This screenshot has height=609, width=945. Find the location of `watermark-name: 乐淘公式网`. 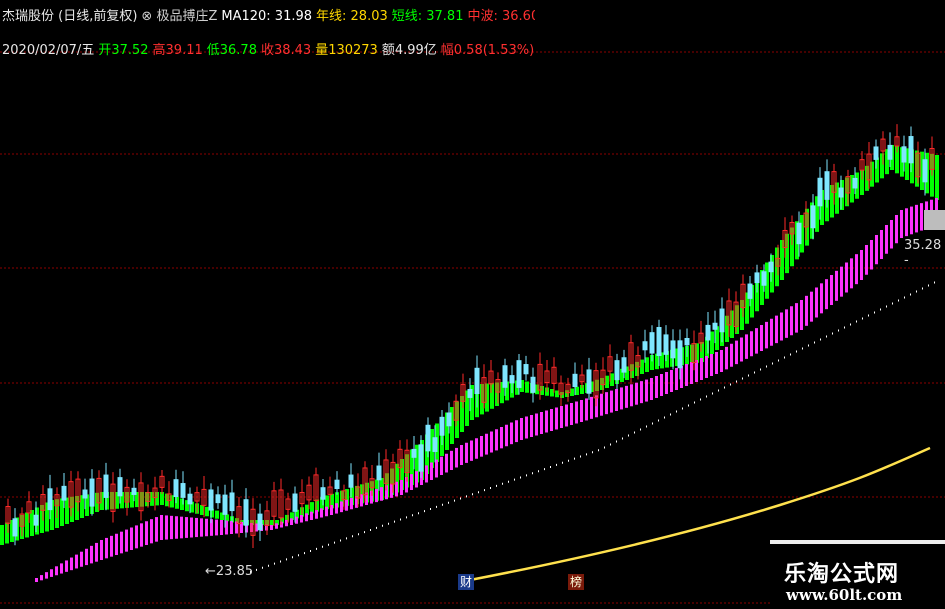

watermark-name: 乐淘公式网 is located at coordinates (842, 574).